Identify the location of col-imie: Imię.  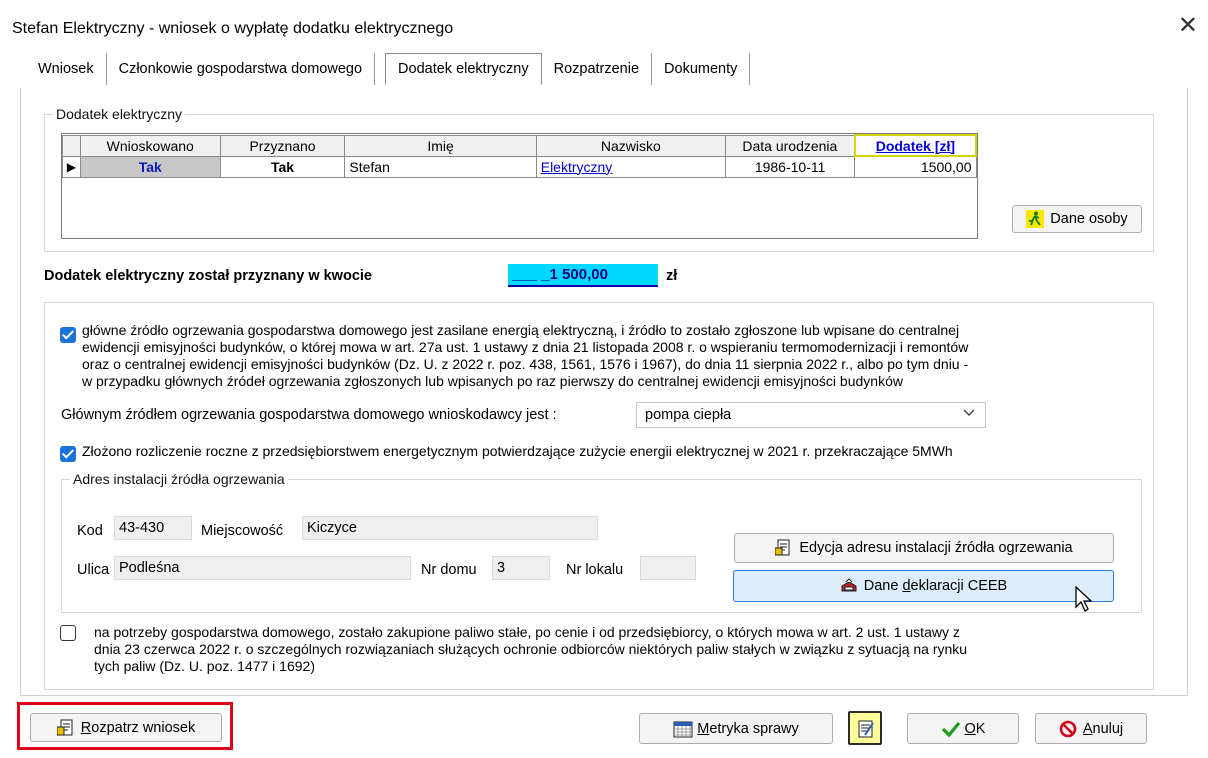
(440, 145).